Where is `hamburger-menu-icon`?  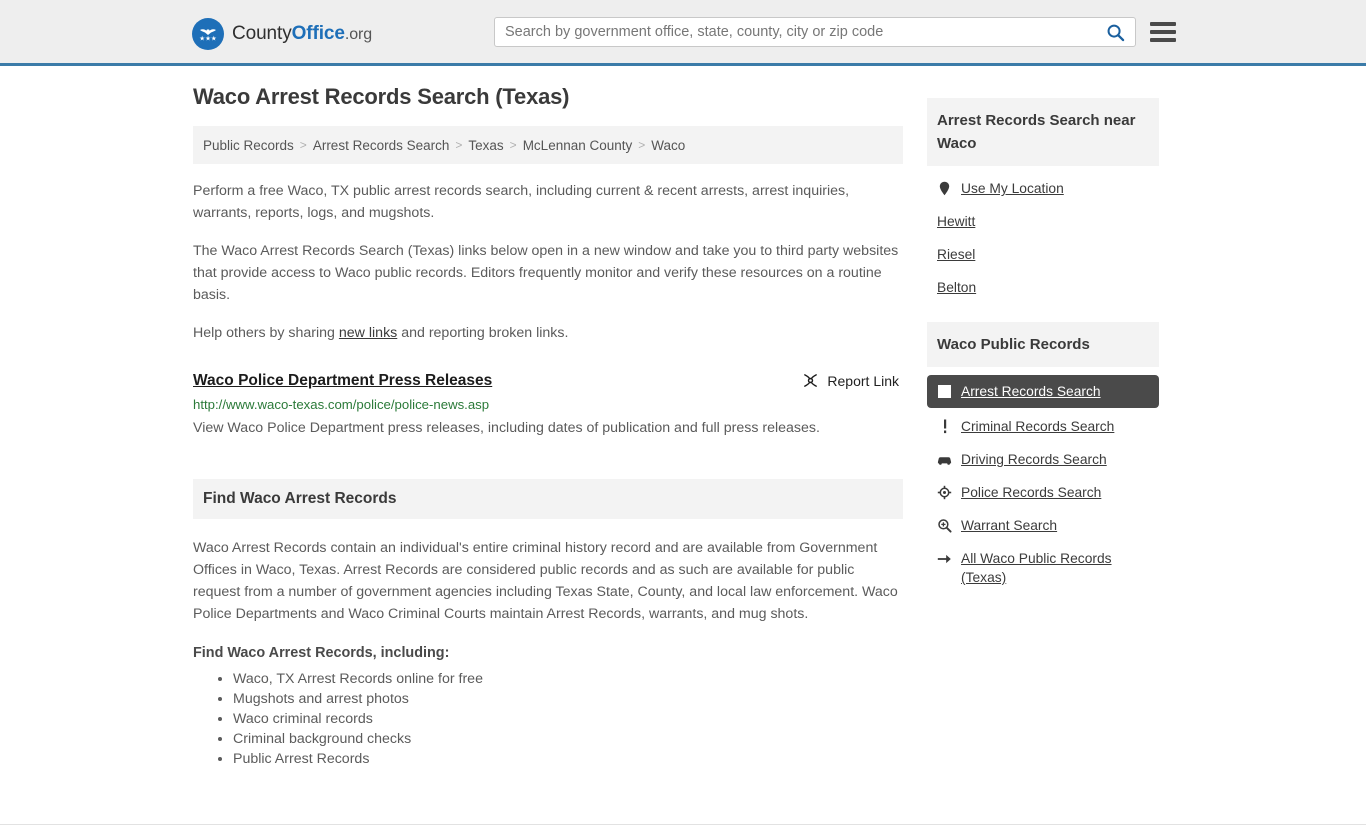 hamburger-menu-icon is located at coordinates (1163, 32).